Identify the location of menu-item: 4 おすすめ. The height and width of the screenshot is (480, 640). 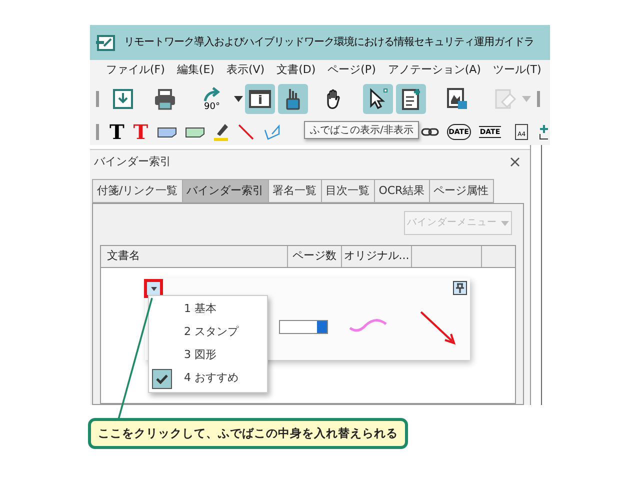
(211, 378).